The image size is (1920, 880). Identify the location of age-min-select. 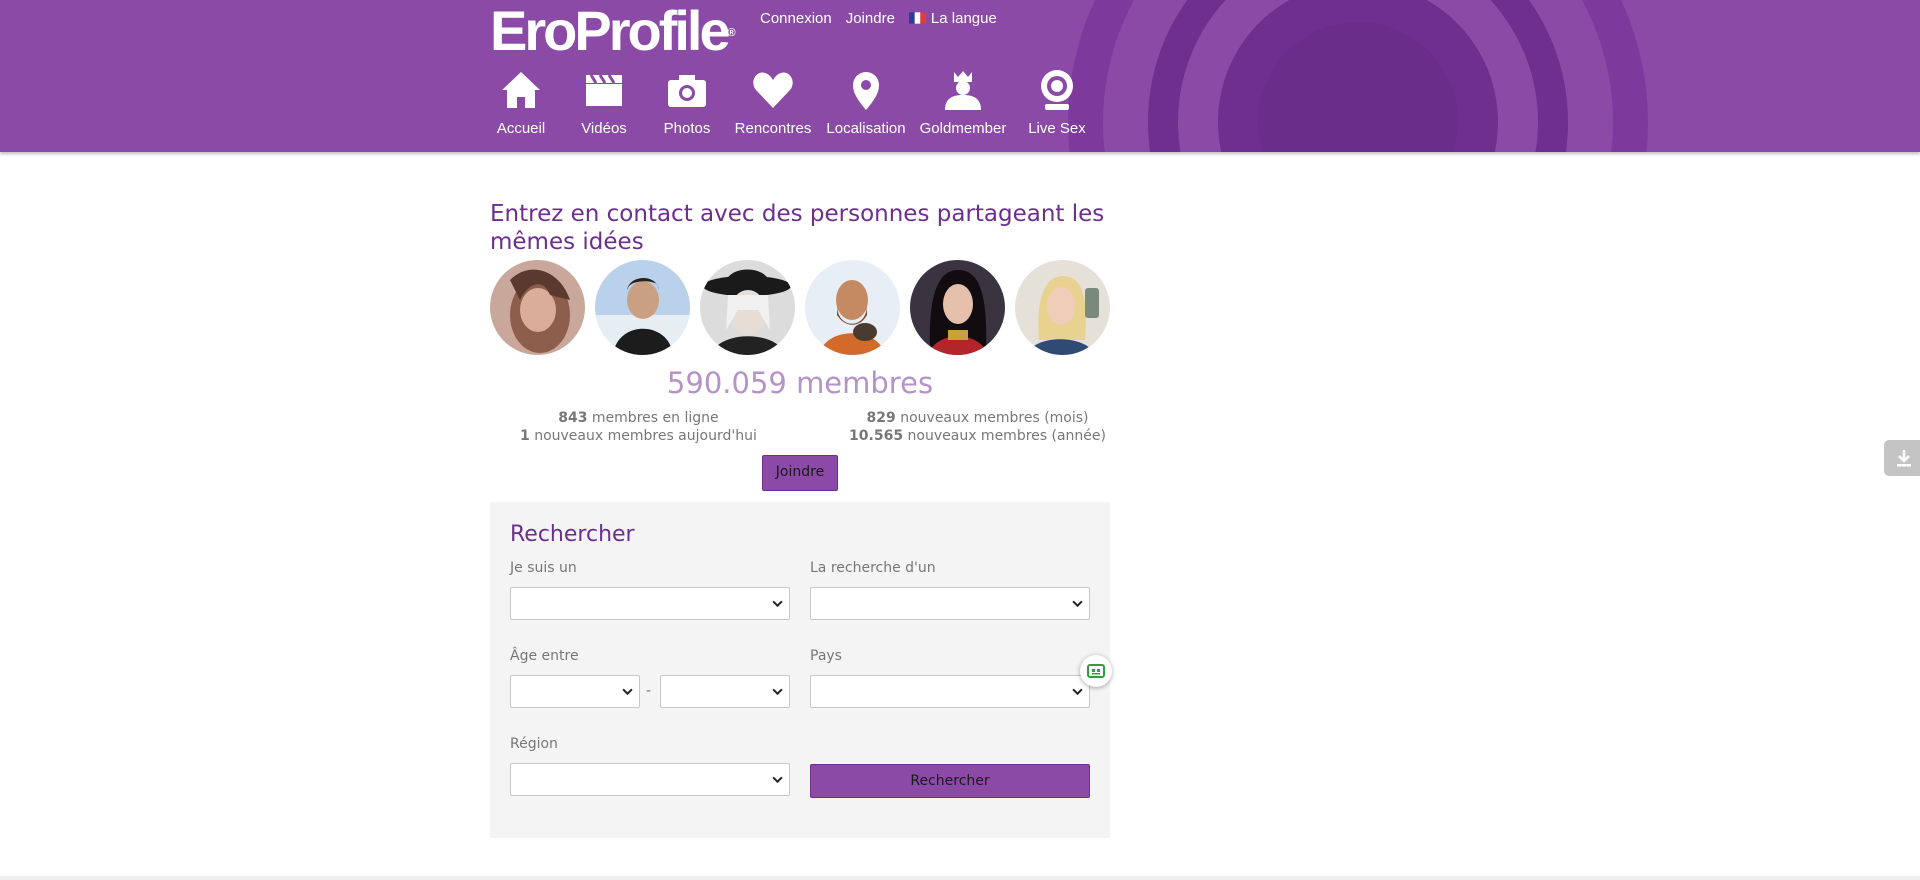
(575, 691).